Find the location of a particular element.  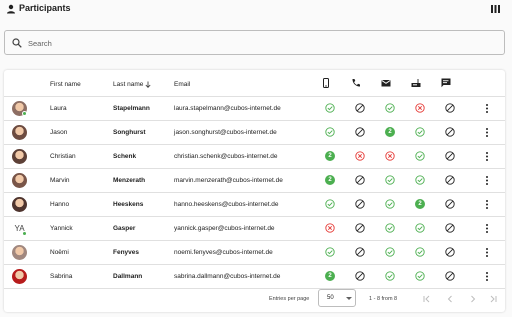

entries-per-page-label: Entries per page is located at coordinates (289, 299).